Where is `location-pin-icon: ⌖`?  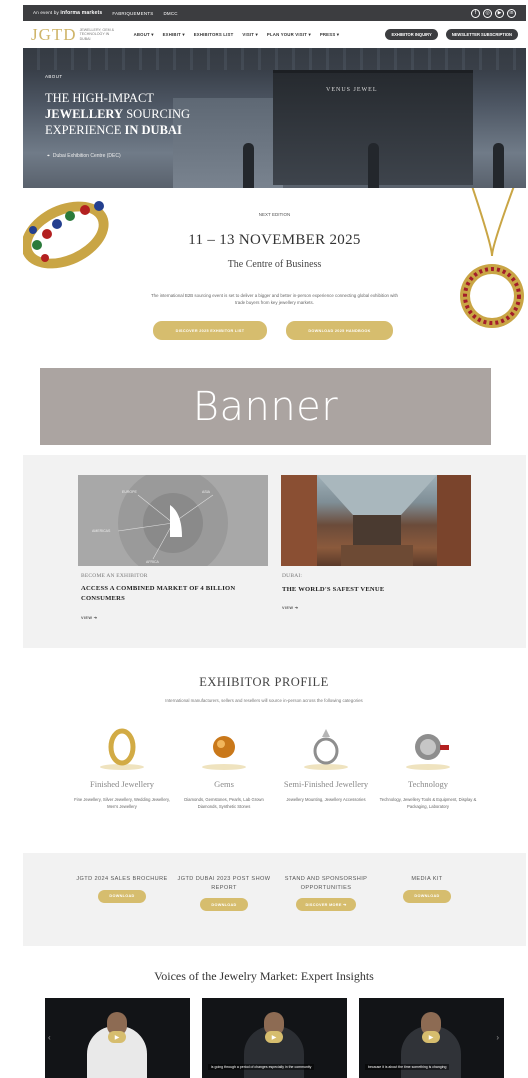 location-pin-icon: ⌖ is located at coordinates (48, 156).